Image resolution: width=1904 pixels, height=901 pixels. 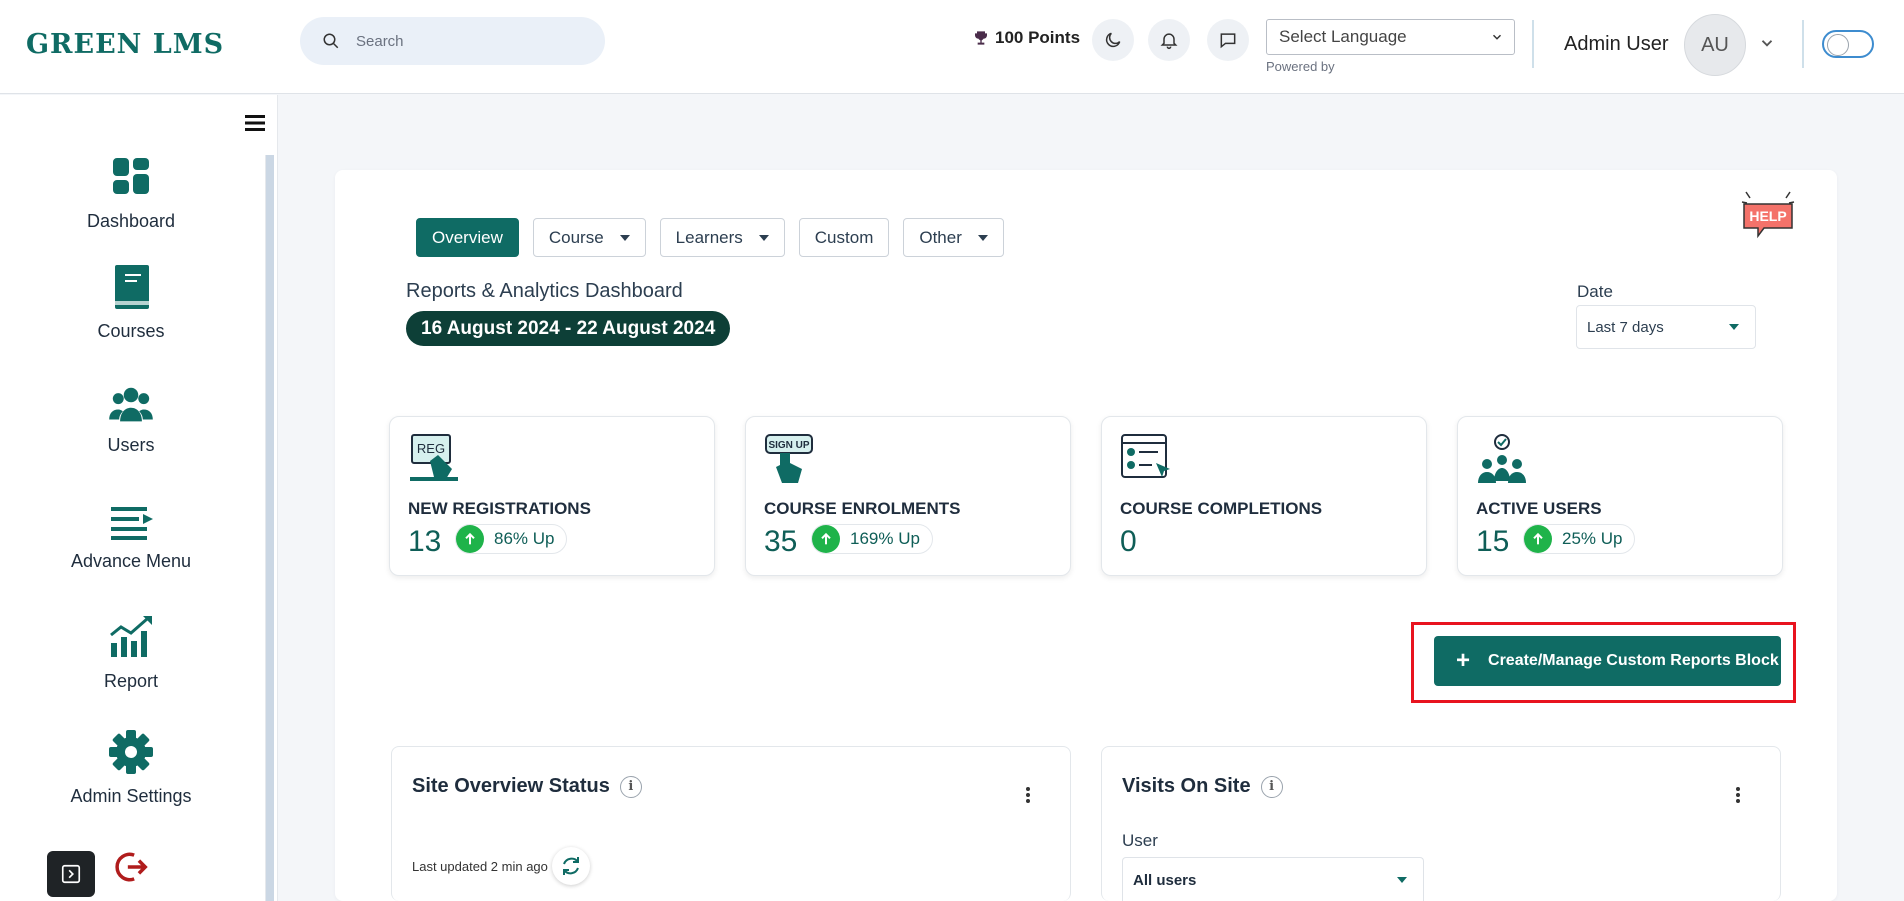 What do you see at coordinates (1620, 496) in the screenshot?
I see `stat-card-active-users: ACTIVE USERS 15 25% Up` at bounding box center [1620, 496].